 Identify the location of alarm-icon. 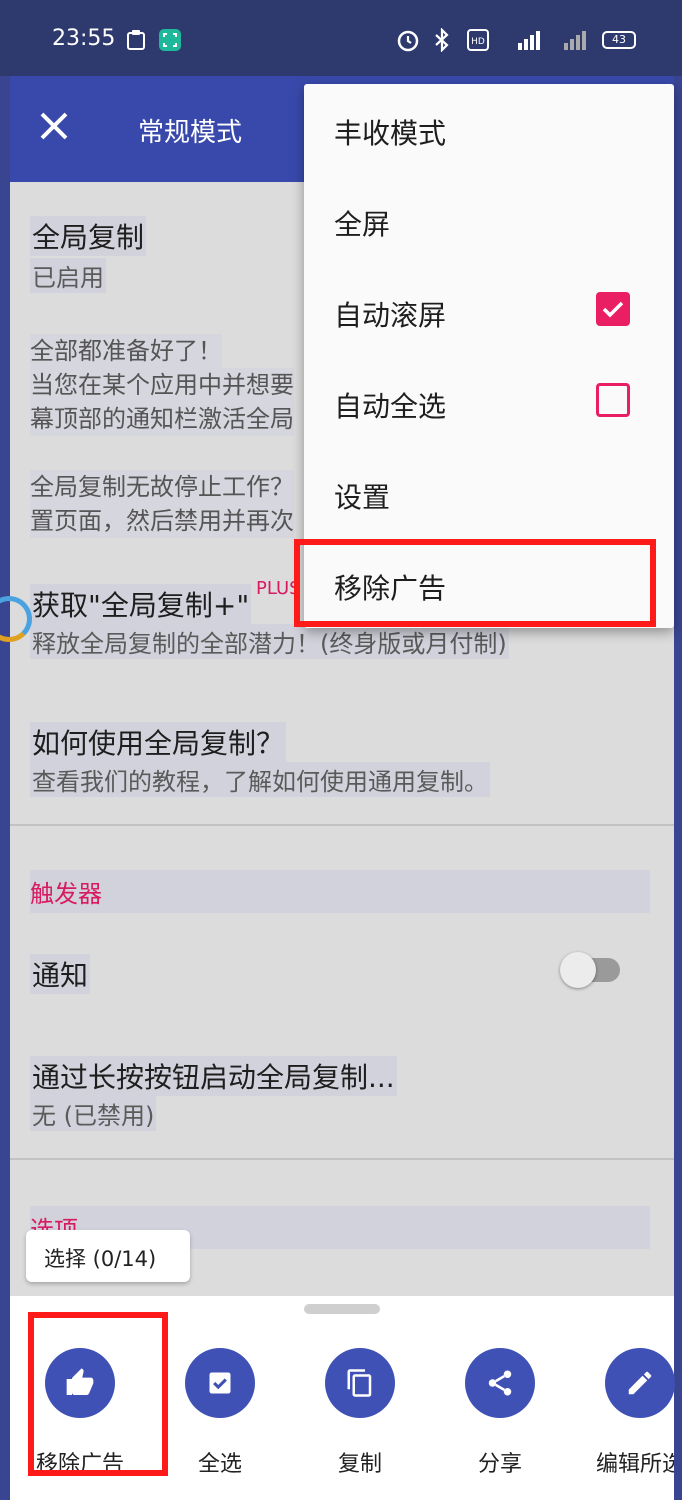
(408, 40).